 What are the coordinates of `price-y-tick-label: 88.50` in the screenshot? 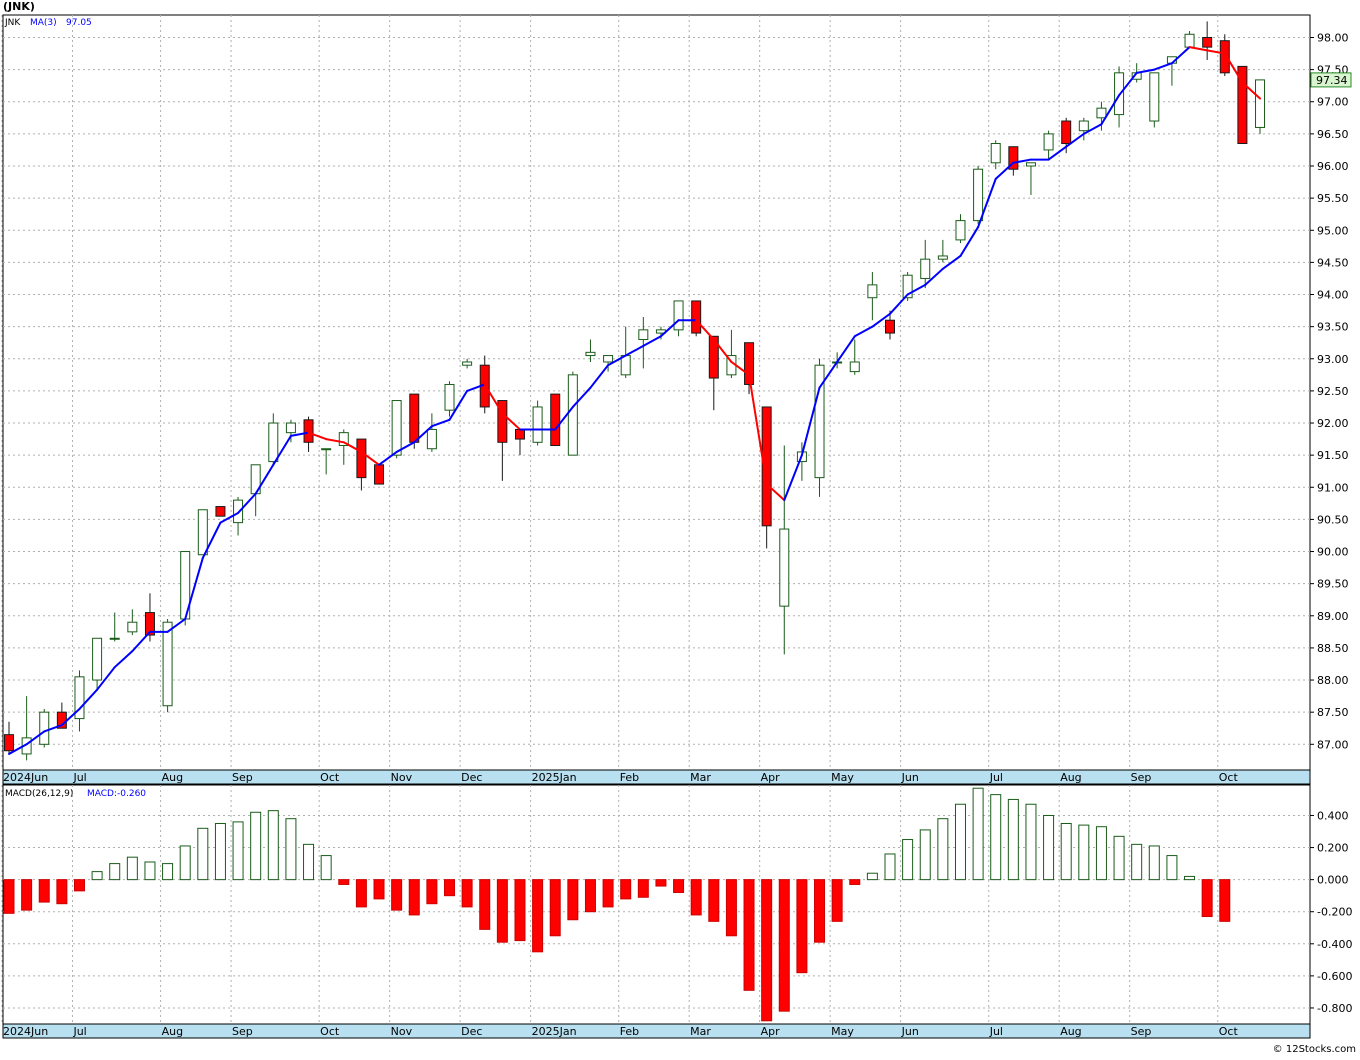 It's located at (1333, 648).